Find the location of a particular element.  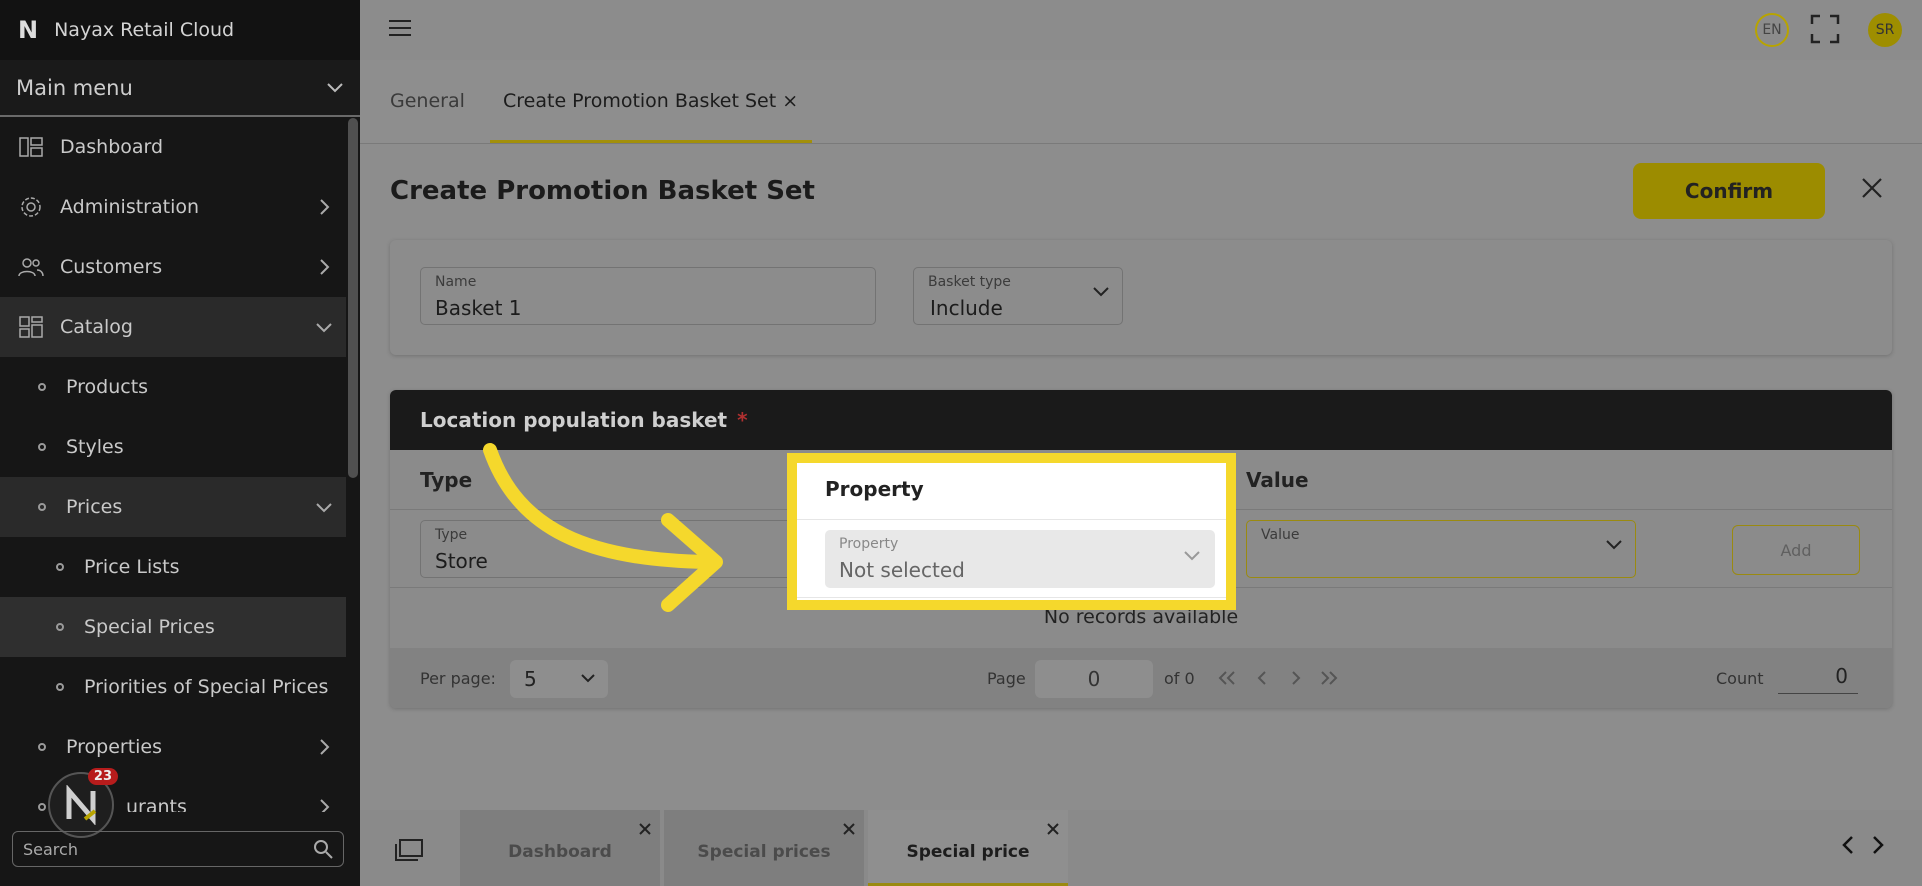

bottom-tab-dashboard: Dashboard is located at coordinates (560, 848).